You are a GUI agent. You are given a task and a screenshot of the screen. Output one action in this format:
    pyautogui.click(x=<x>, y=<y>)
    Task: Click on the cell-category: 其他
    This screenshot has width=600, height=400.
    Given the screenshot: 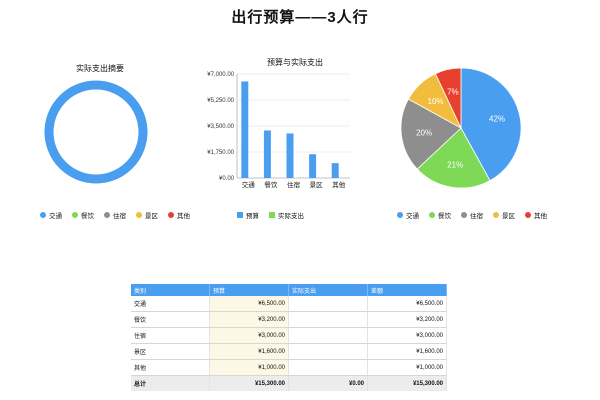 What is the action you would take?
    pyautogui.click(x=170, y=367)
    